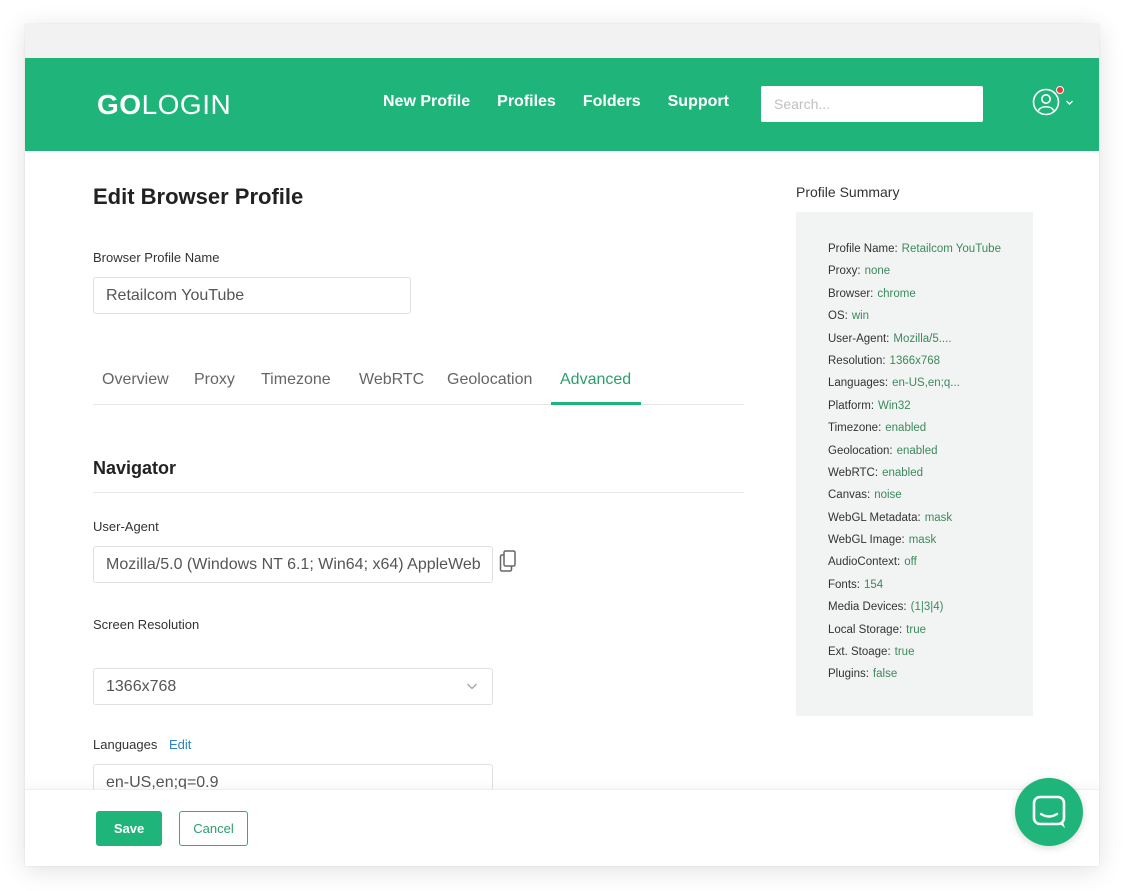 This screenshot has width=1125, height=891. Describe the element at coordinates (214, 380) in the screenshot. I see `tab-proxy: Proxy` at that location.